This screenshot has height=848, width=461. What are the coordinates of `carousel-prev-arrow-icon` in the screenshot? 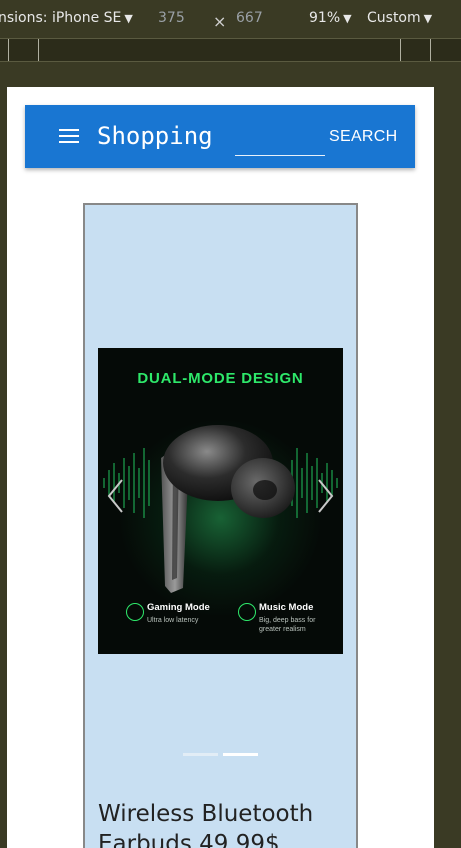 It's located at (116, 496).